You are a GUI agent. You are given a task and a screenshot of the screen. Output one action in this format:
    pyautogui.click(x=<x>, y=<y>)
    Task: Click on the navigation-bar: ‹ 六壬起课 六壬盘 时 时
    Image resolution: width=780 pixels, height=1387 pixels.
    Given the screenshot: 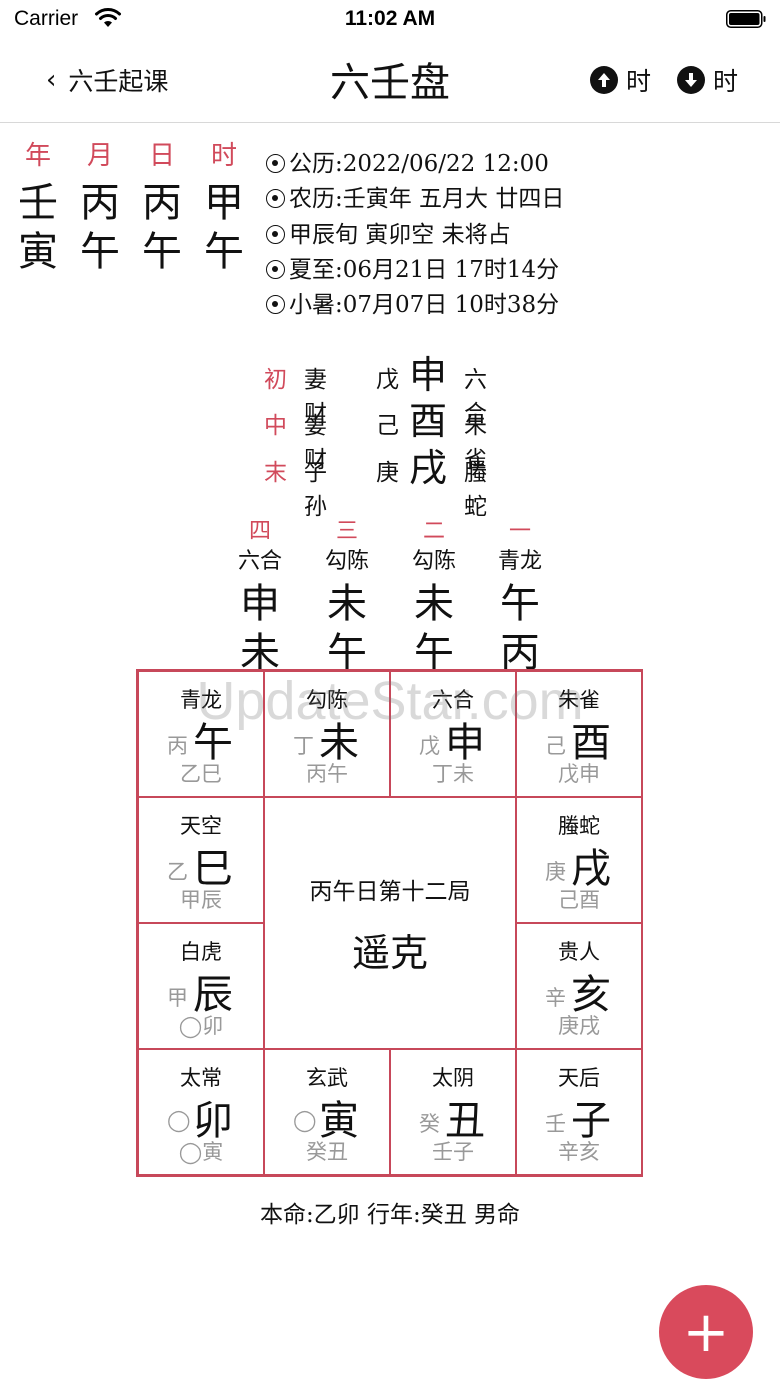 What is the action you would take?
    pyautogui.click(x=390, y=81)
    